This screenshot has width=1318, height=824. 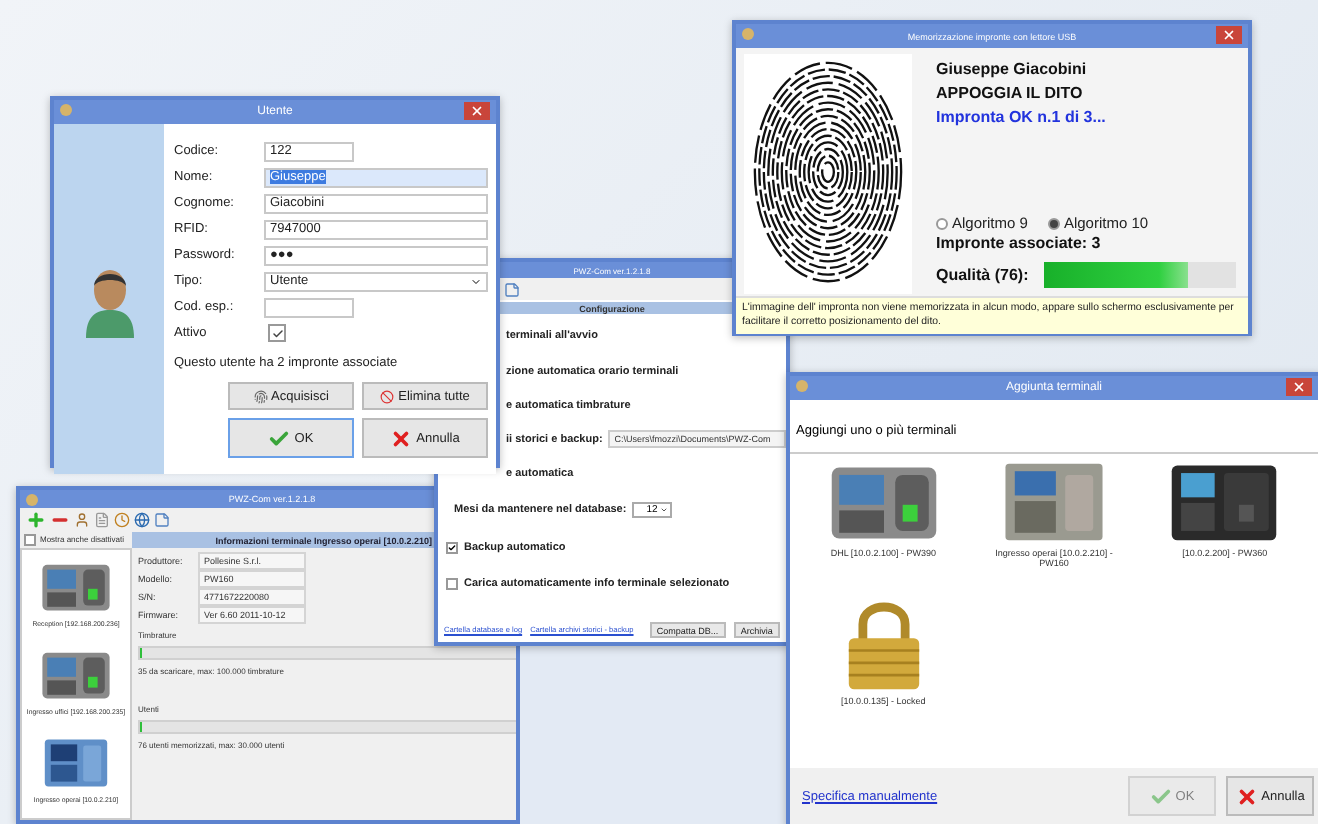 I want to click on instruction-text: APPOGGIA IL DITO, so click(x=1010, y=94).